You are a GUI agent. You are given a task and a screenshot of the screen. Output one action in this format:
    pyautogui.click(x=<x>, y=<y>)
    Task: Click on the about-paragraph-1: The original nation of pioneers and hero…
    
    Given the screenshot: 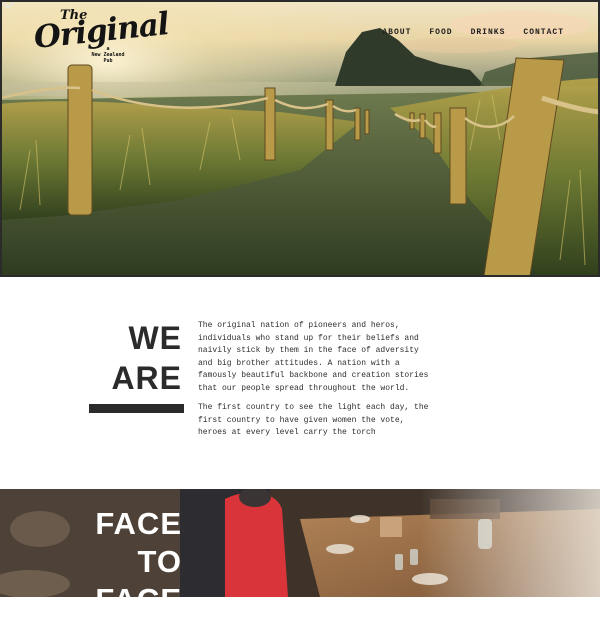 What is the action you would take?
    pyautogui.click(x=313, y=357)
    